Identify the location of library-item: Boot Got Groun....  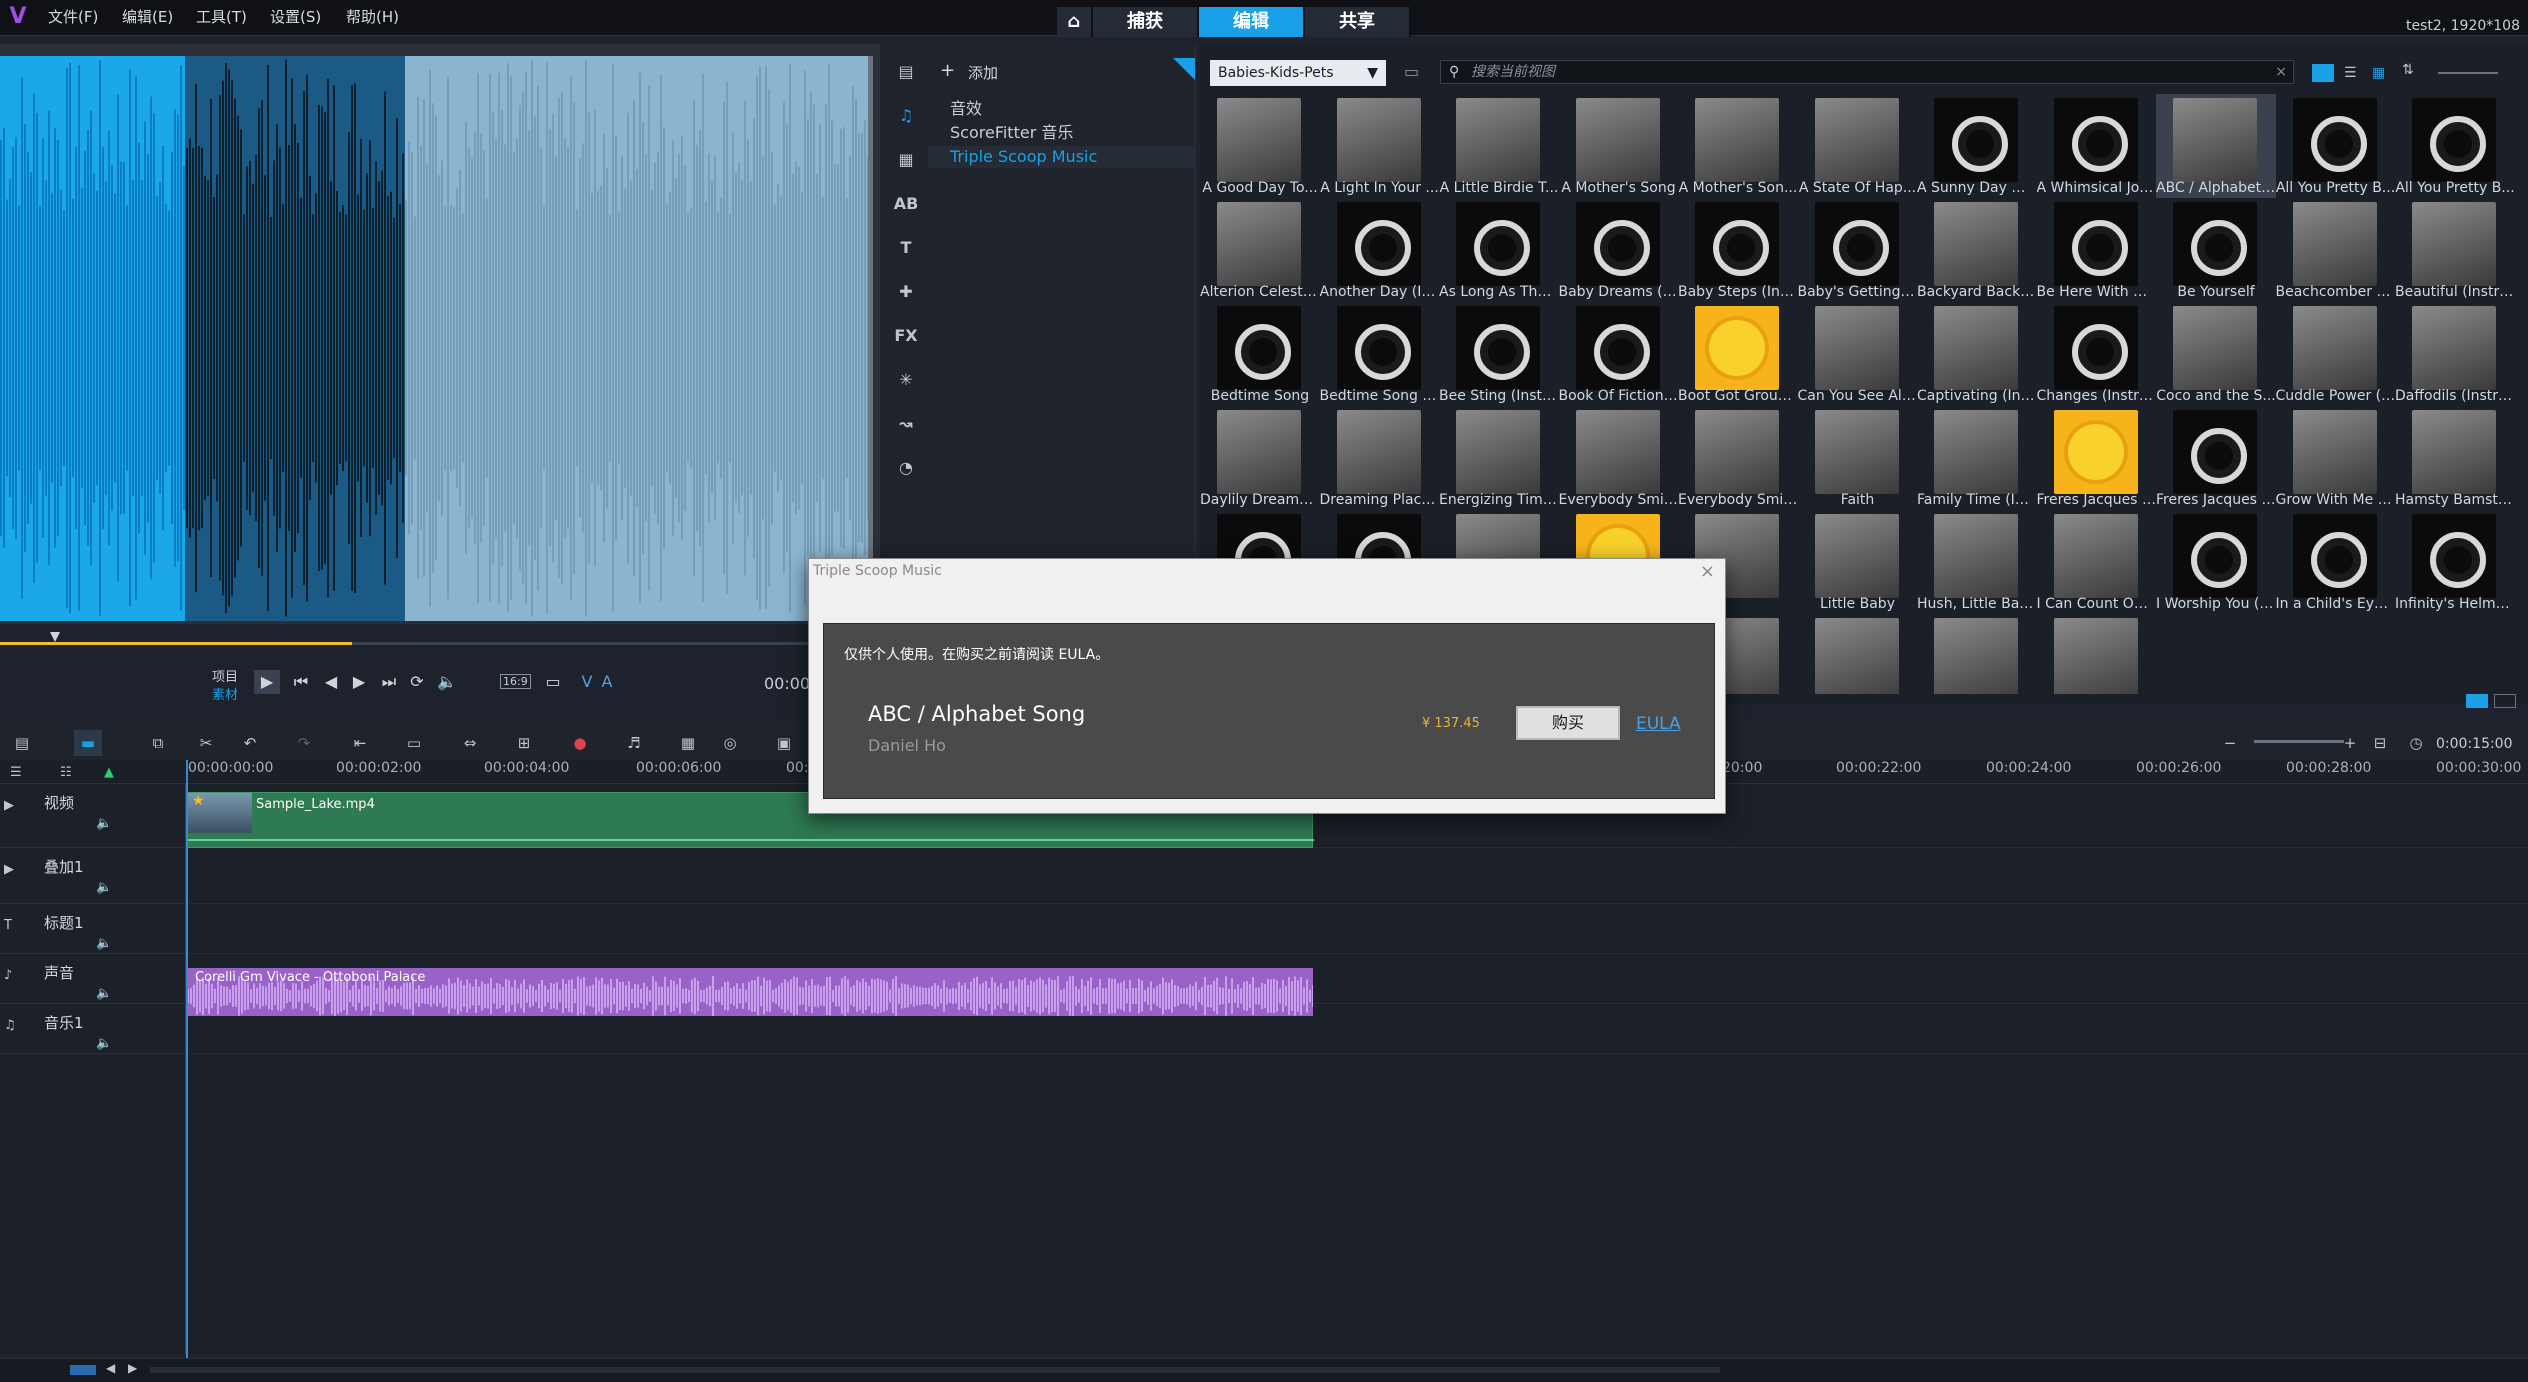
(1738, 354).